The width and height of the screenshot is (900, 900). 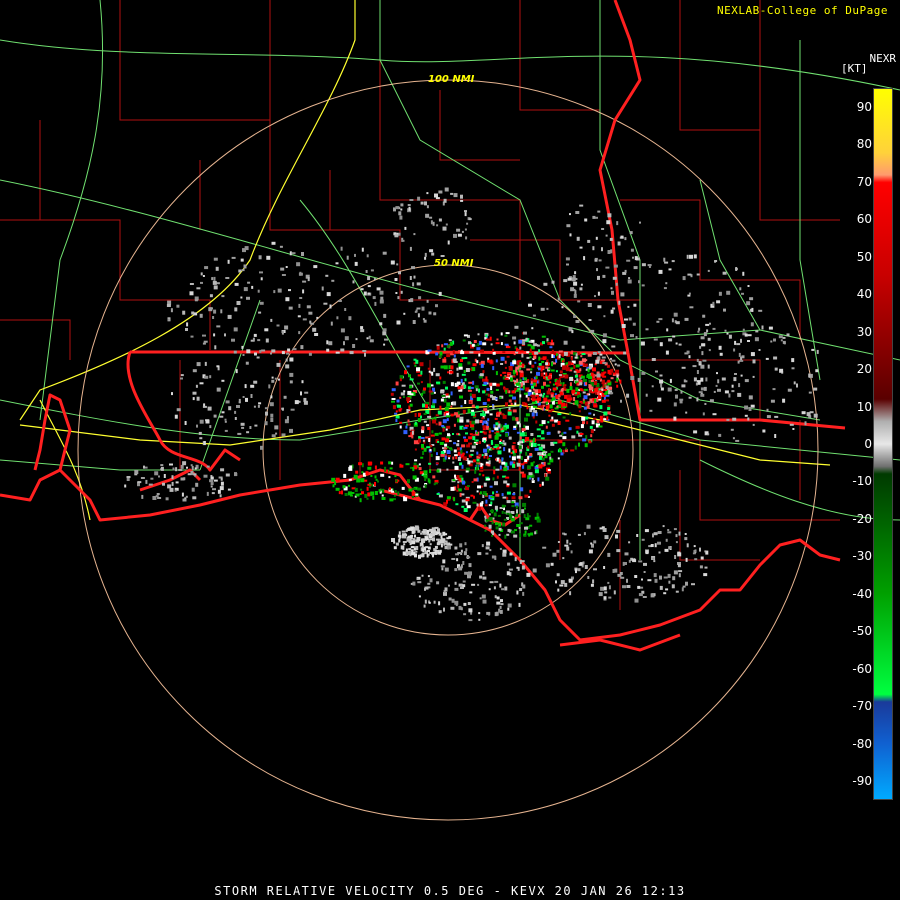 I want to click on colorbar-tick: 60, so click(x=864, y=219).